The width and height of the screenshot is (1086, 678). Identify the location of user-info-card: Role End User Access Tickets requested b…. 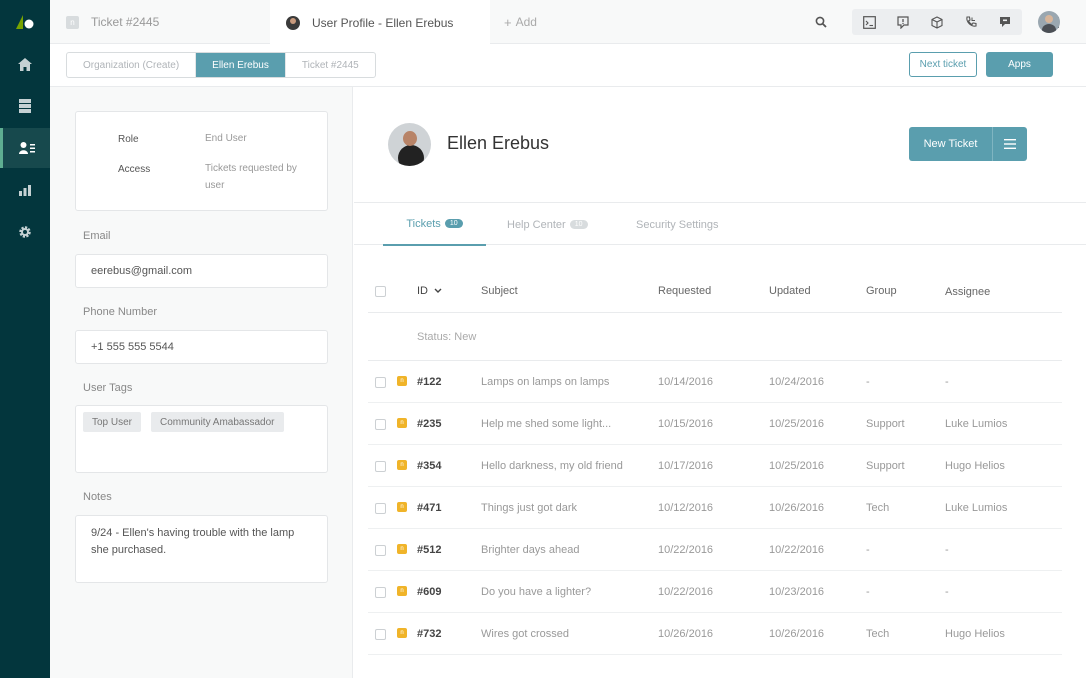
(201, 161).